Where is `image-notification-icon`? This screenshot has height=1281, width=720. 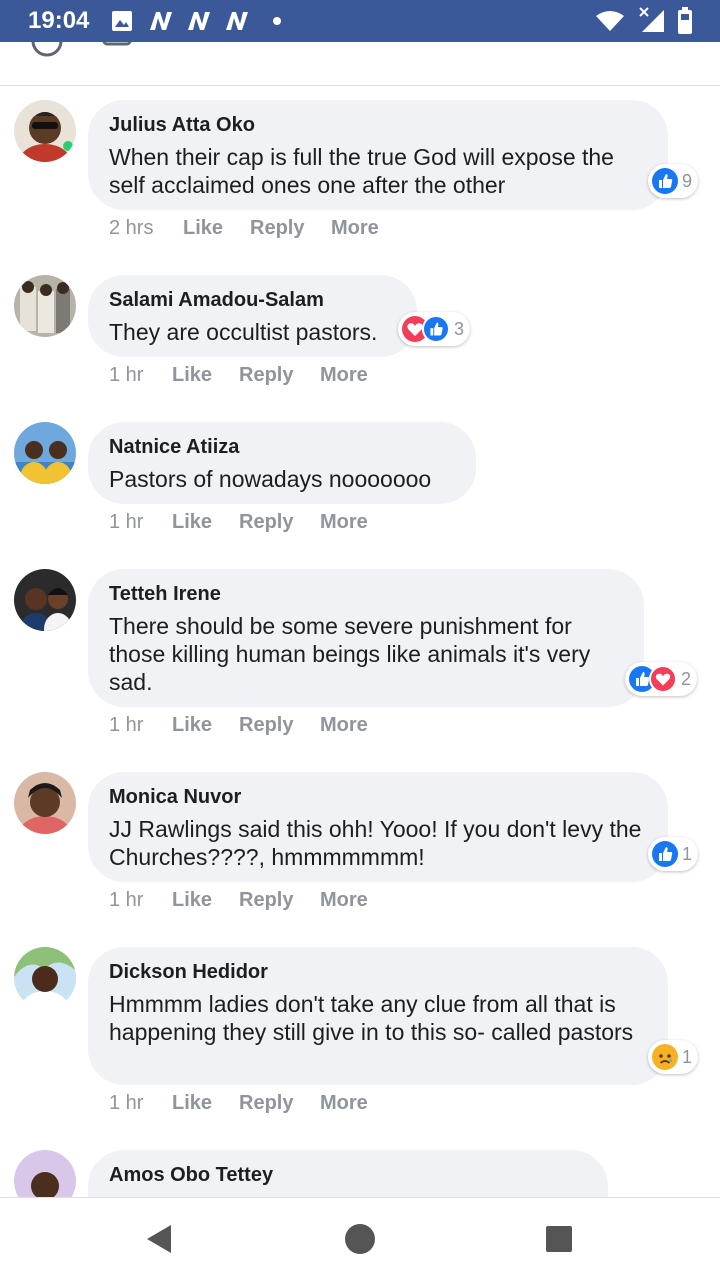
image-notification-icon is located at coordinates (122, 21).